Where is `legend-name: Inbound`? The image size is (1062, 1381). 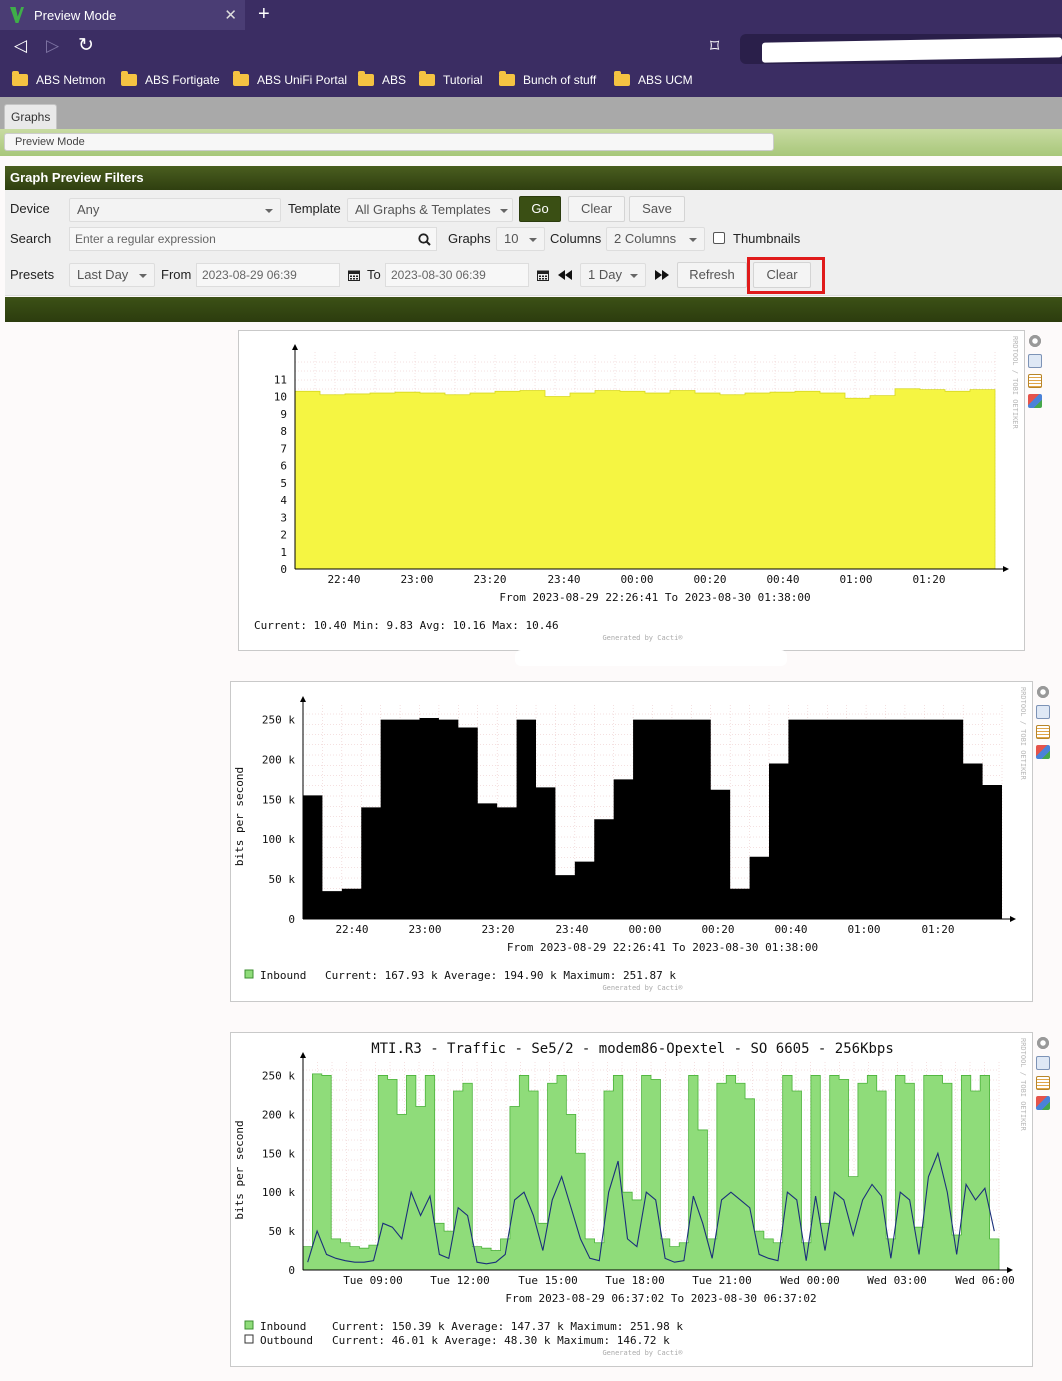
legend-name: Inbound is located at coordinates (283, 975).